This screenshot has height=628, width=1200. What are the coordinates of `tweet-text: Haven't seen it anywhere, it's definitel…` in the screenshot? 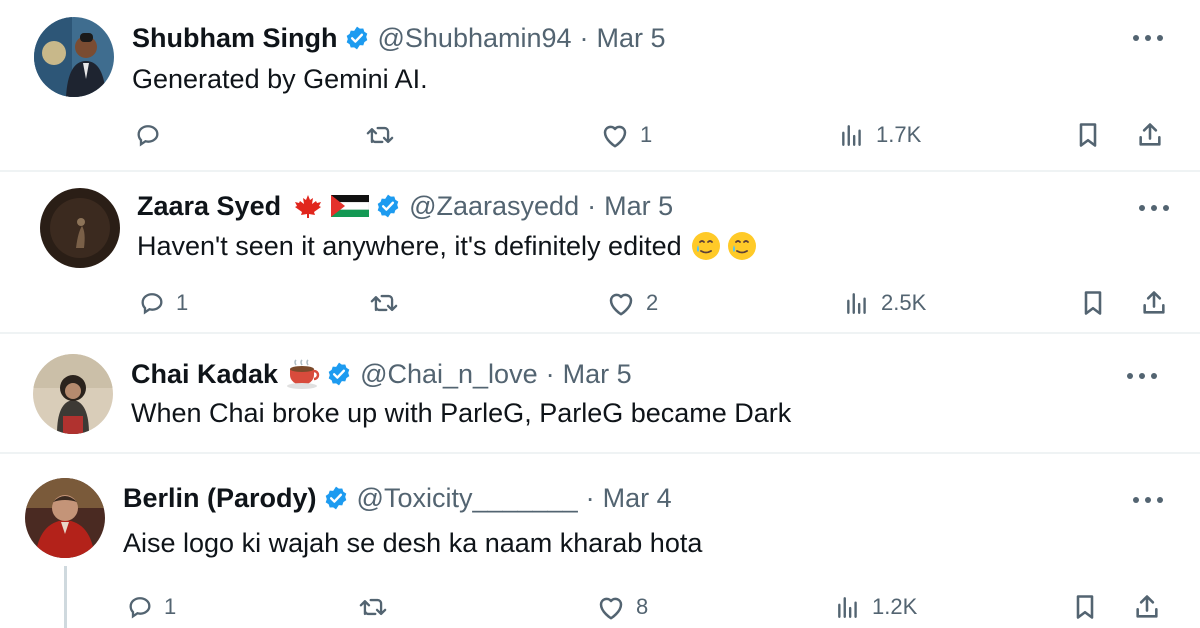 It's located at (447, 246).